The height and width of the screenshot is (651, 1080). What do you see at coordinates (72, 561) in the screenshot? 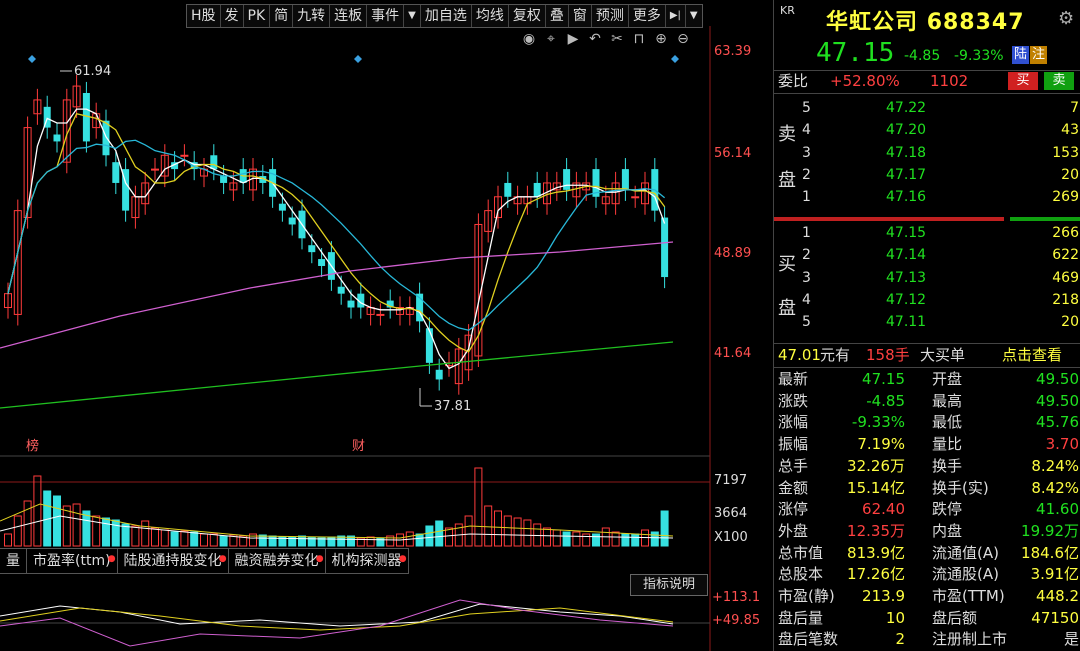
I see `indicator-tab: 市盈率(ttm) ●` at bounding box center [72, 561].